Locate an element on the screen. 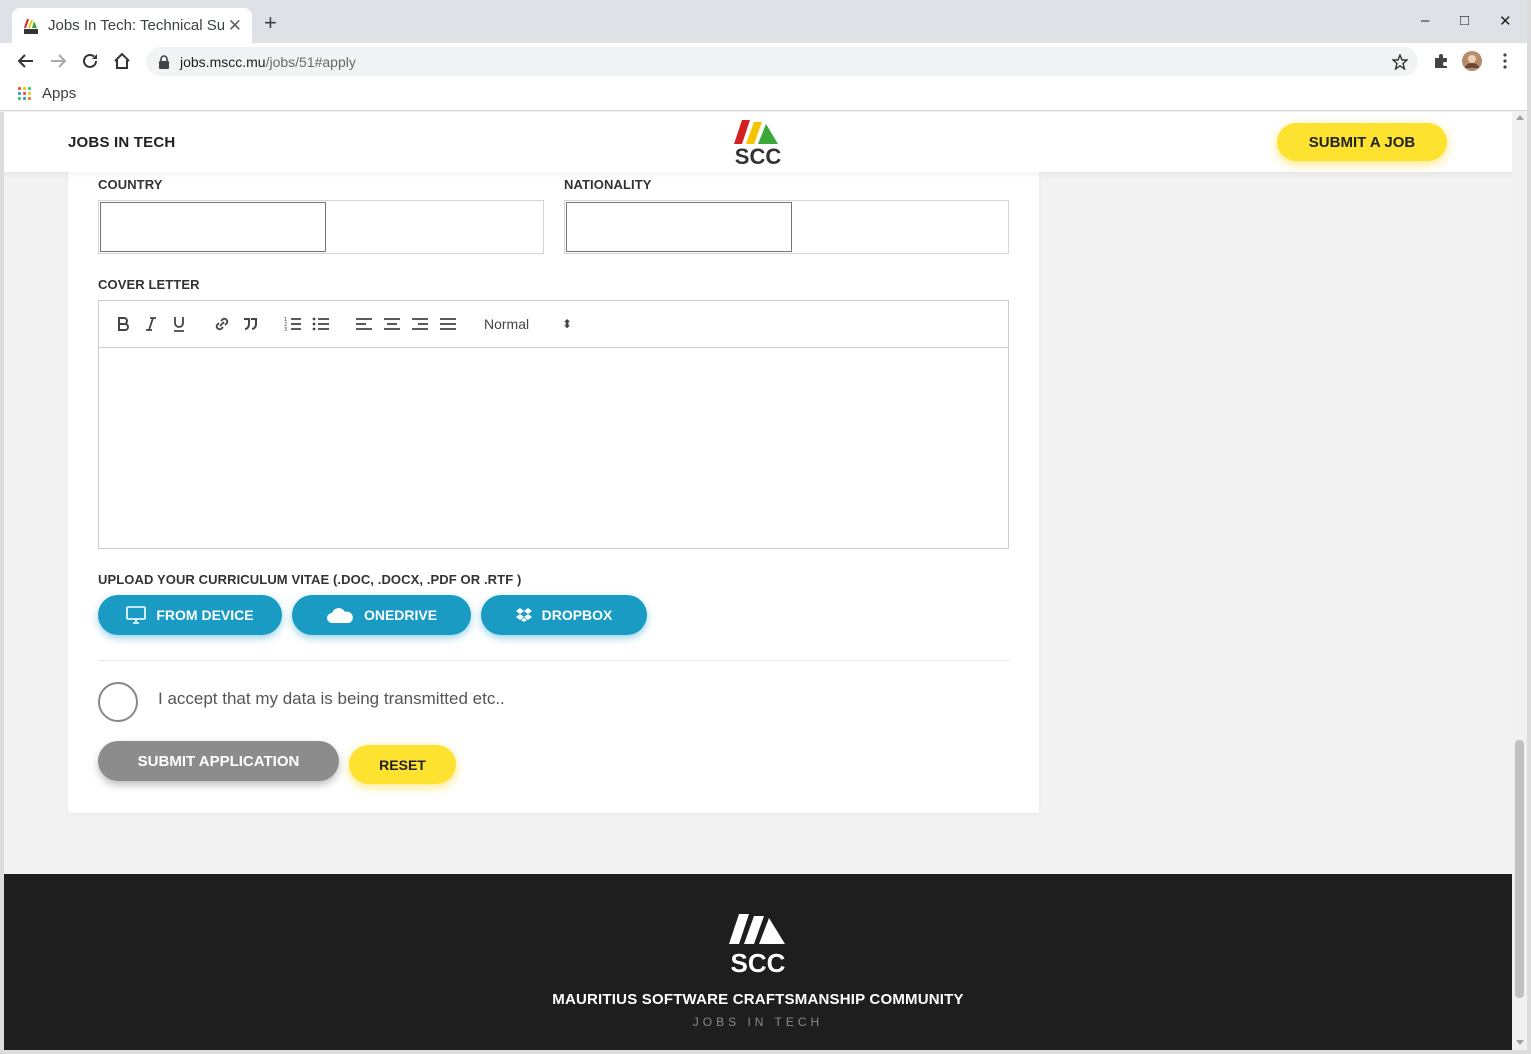 This screenshot has height=1054, width=1531. arrow-right-icon is located at coordinates (59, 61).